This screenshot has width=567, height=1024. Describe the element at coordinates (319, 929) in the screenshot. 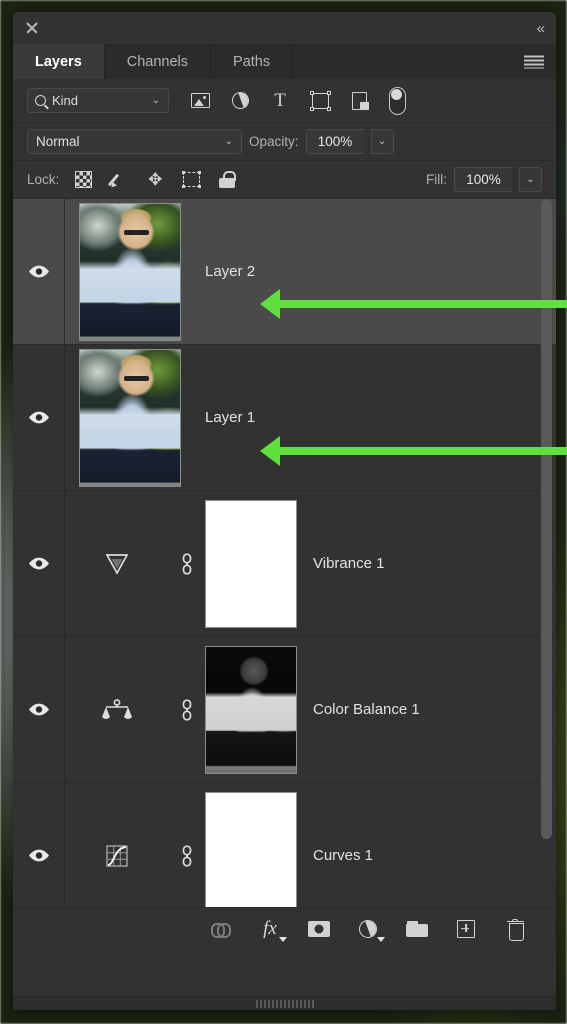

I see `add-layer-mask-button` at that location.